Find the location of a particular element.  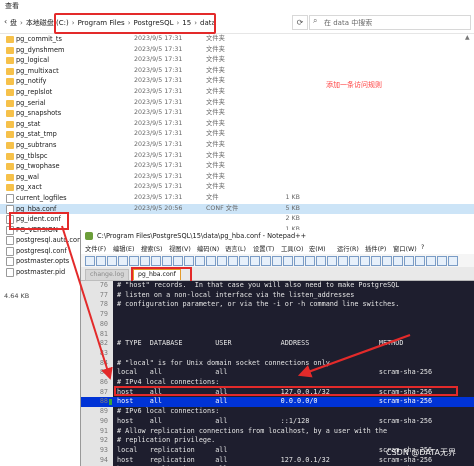

code-line: 83 is located at coordinates (277, 354).